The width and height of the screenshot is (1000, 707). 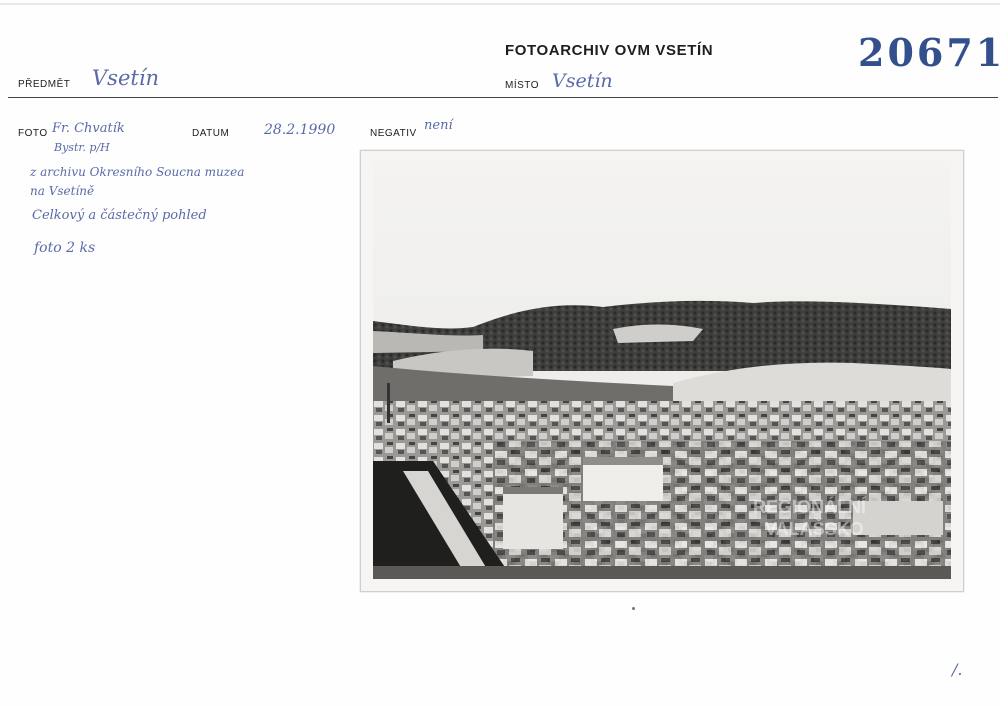 I want to click on inventory-number: 20671, so click(x=929, y=52).